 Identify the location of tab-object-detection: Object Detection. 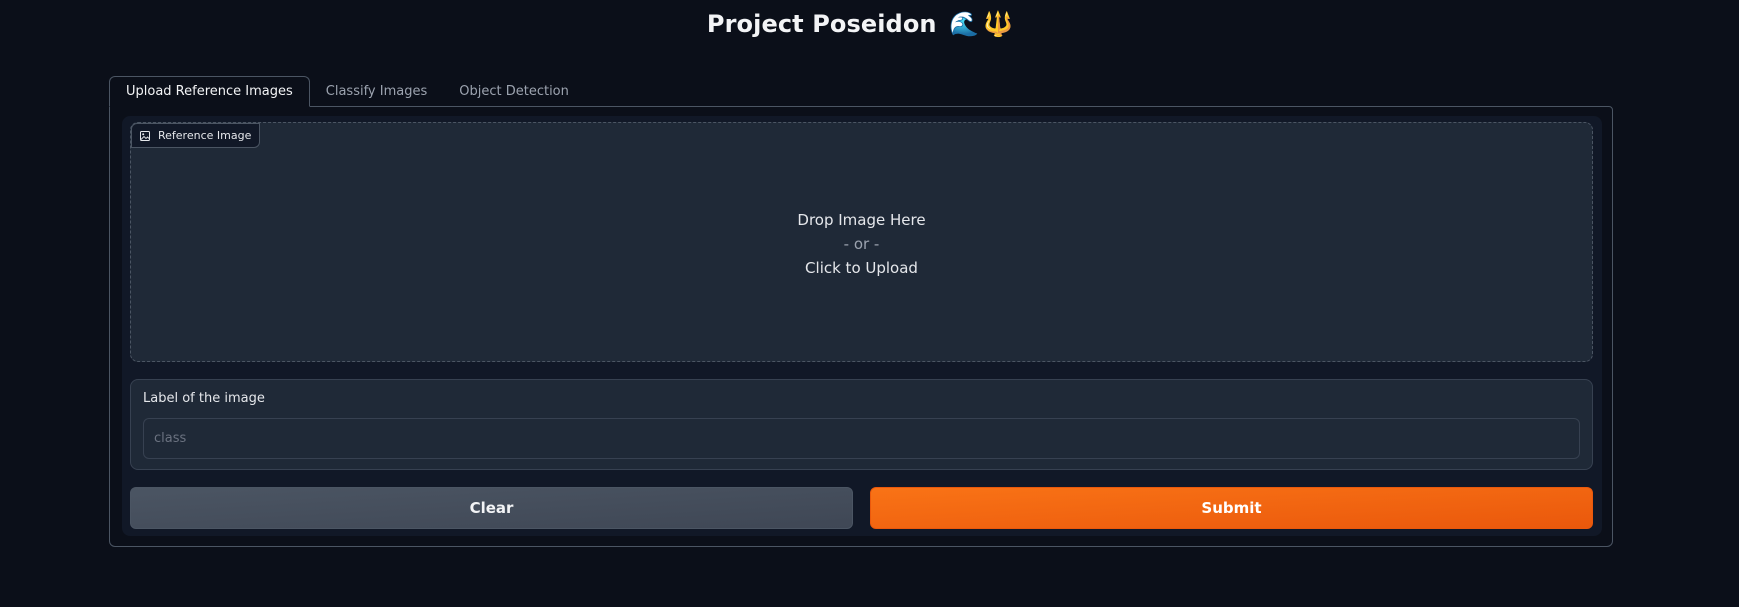
(514, 91).